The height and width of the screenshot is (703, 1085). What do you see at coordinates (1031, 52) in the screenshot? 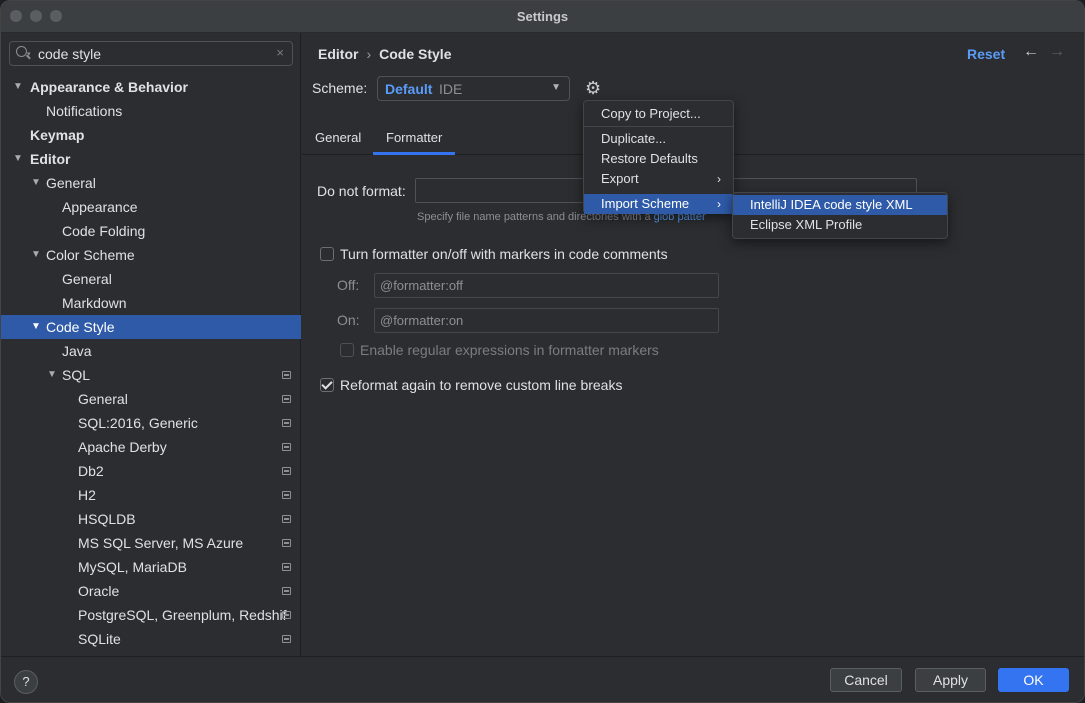
I see `back-arrow-icon: ←` at bounding box center [1031, 52].